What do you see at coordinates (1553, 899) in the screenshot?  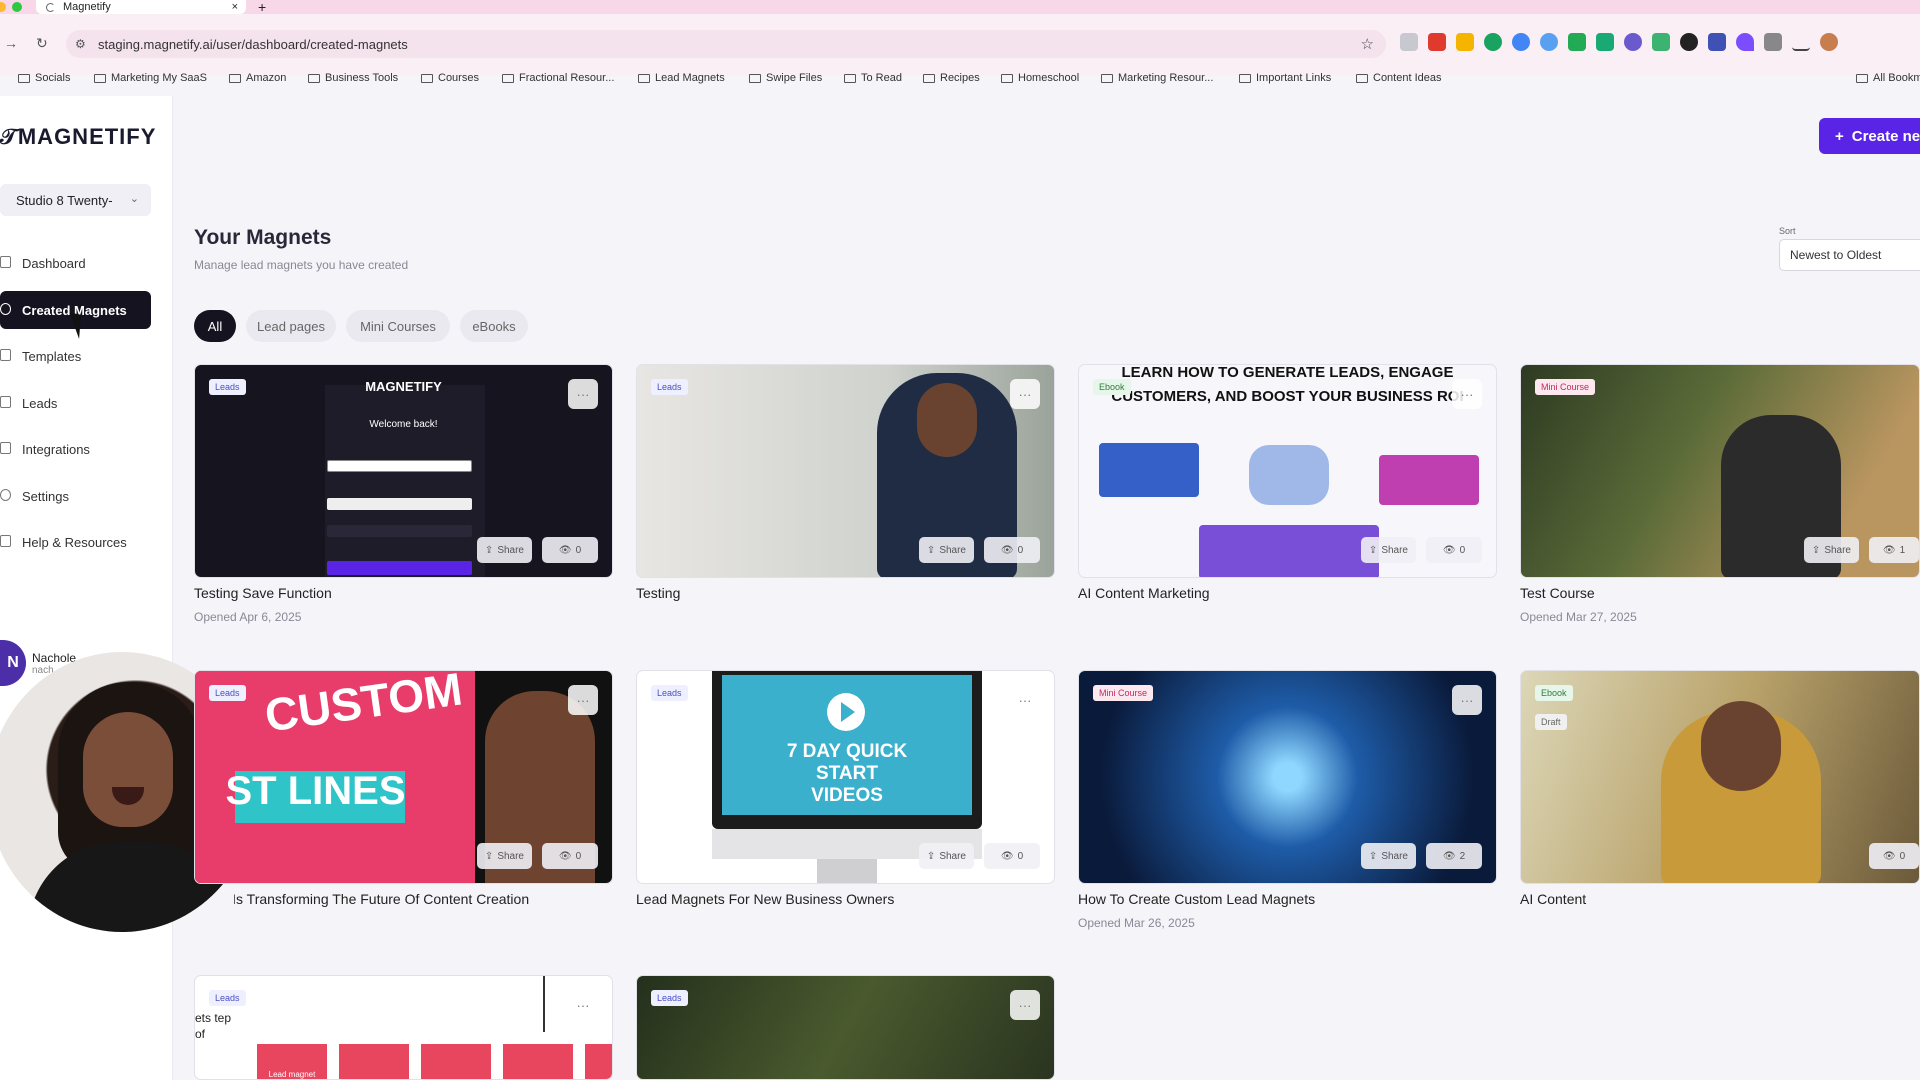 I see `card-title: AI Content` at bounding box center [1553, 899].